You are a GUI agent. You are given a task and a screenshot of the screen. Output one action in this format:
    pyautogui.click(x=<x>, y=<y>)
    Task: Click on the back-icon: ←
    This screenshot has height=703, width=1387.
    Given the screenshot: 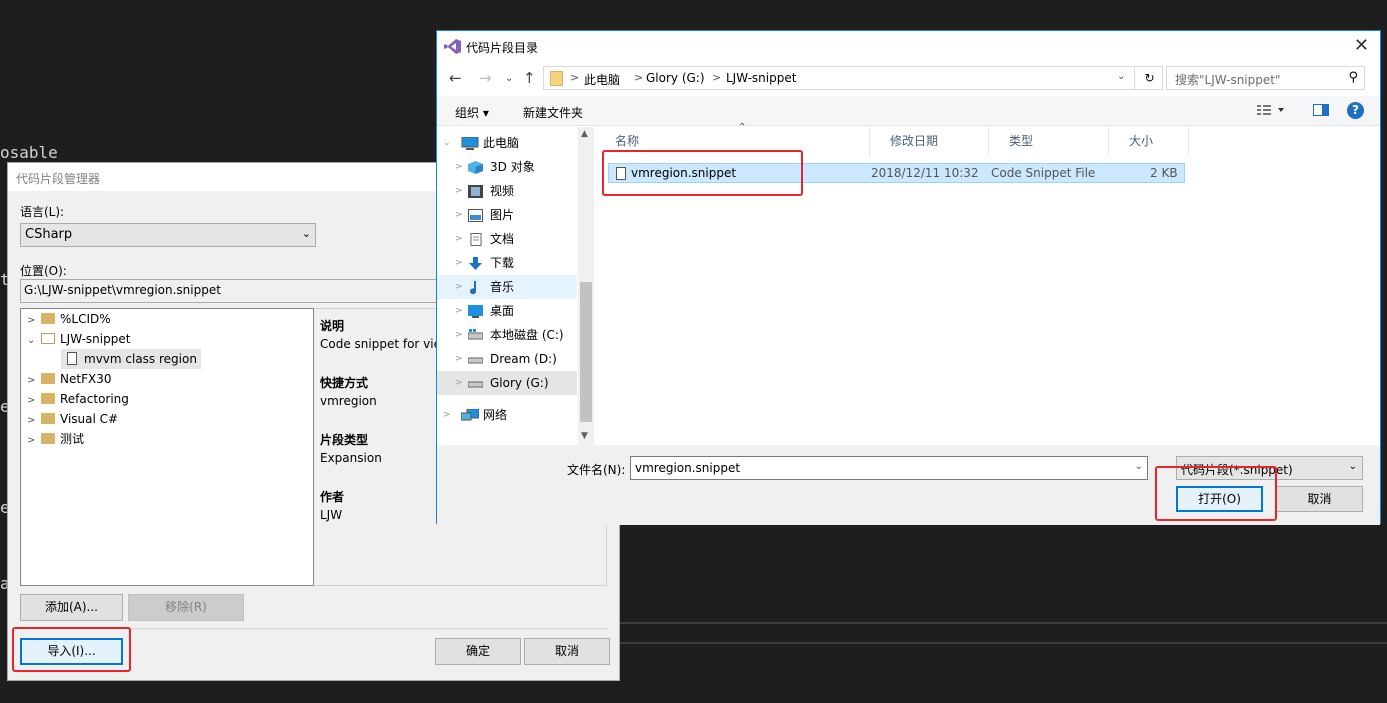 What is the action you would take?
    pyautogui.click(x=455, y=78)
    